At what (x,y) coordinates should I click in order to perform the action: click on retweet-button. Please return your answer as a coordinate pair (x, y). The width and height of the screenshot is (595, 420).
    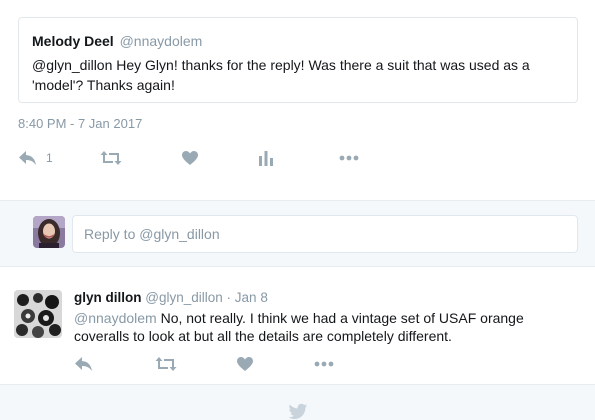
    Looking at the image, I should click on (111, 158).